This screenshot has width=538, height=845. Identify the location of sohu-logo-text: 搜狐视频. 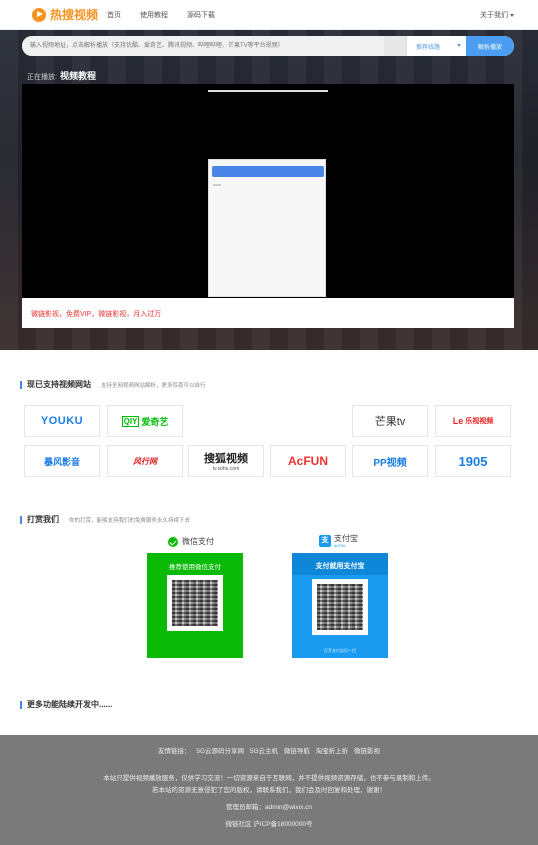
(226, 459).